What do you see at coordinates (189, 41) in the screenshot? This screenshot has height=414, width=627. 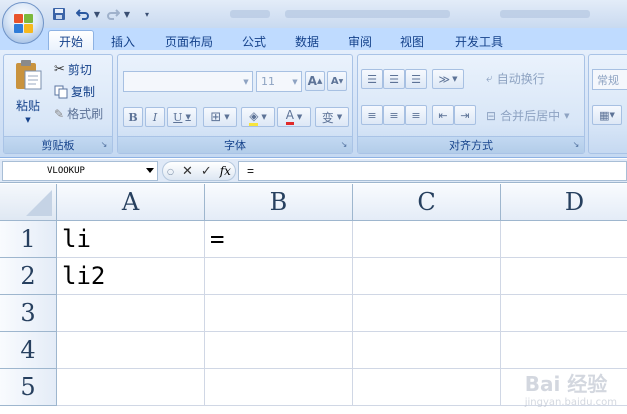 I see `tab-page-layout: 页面布局` at bounding box center [189, 41].